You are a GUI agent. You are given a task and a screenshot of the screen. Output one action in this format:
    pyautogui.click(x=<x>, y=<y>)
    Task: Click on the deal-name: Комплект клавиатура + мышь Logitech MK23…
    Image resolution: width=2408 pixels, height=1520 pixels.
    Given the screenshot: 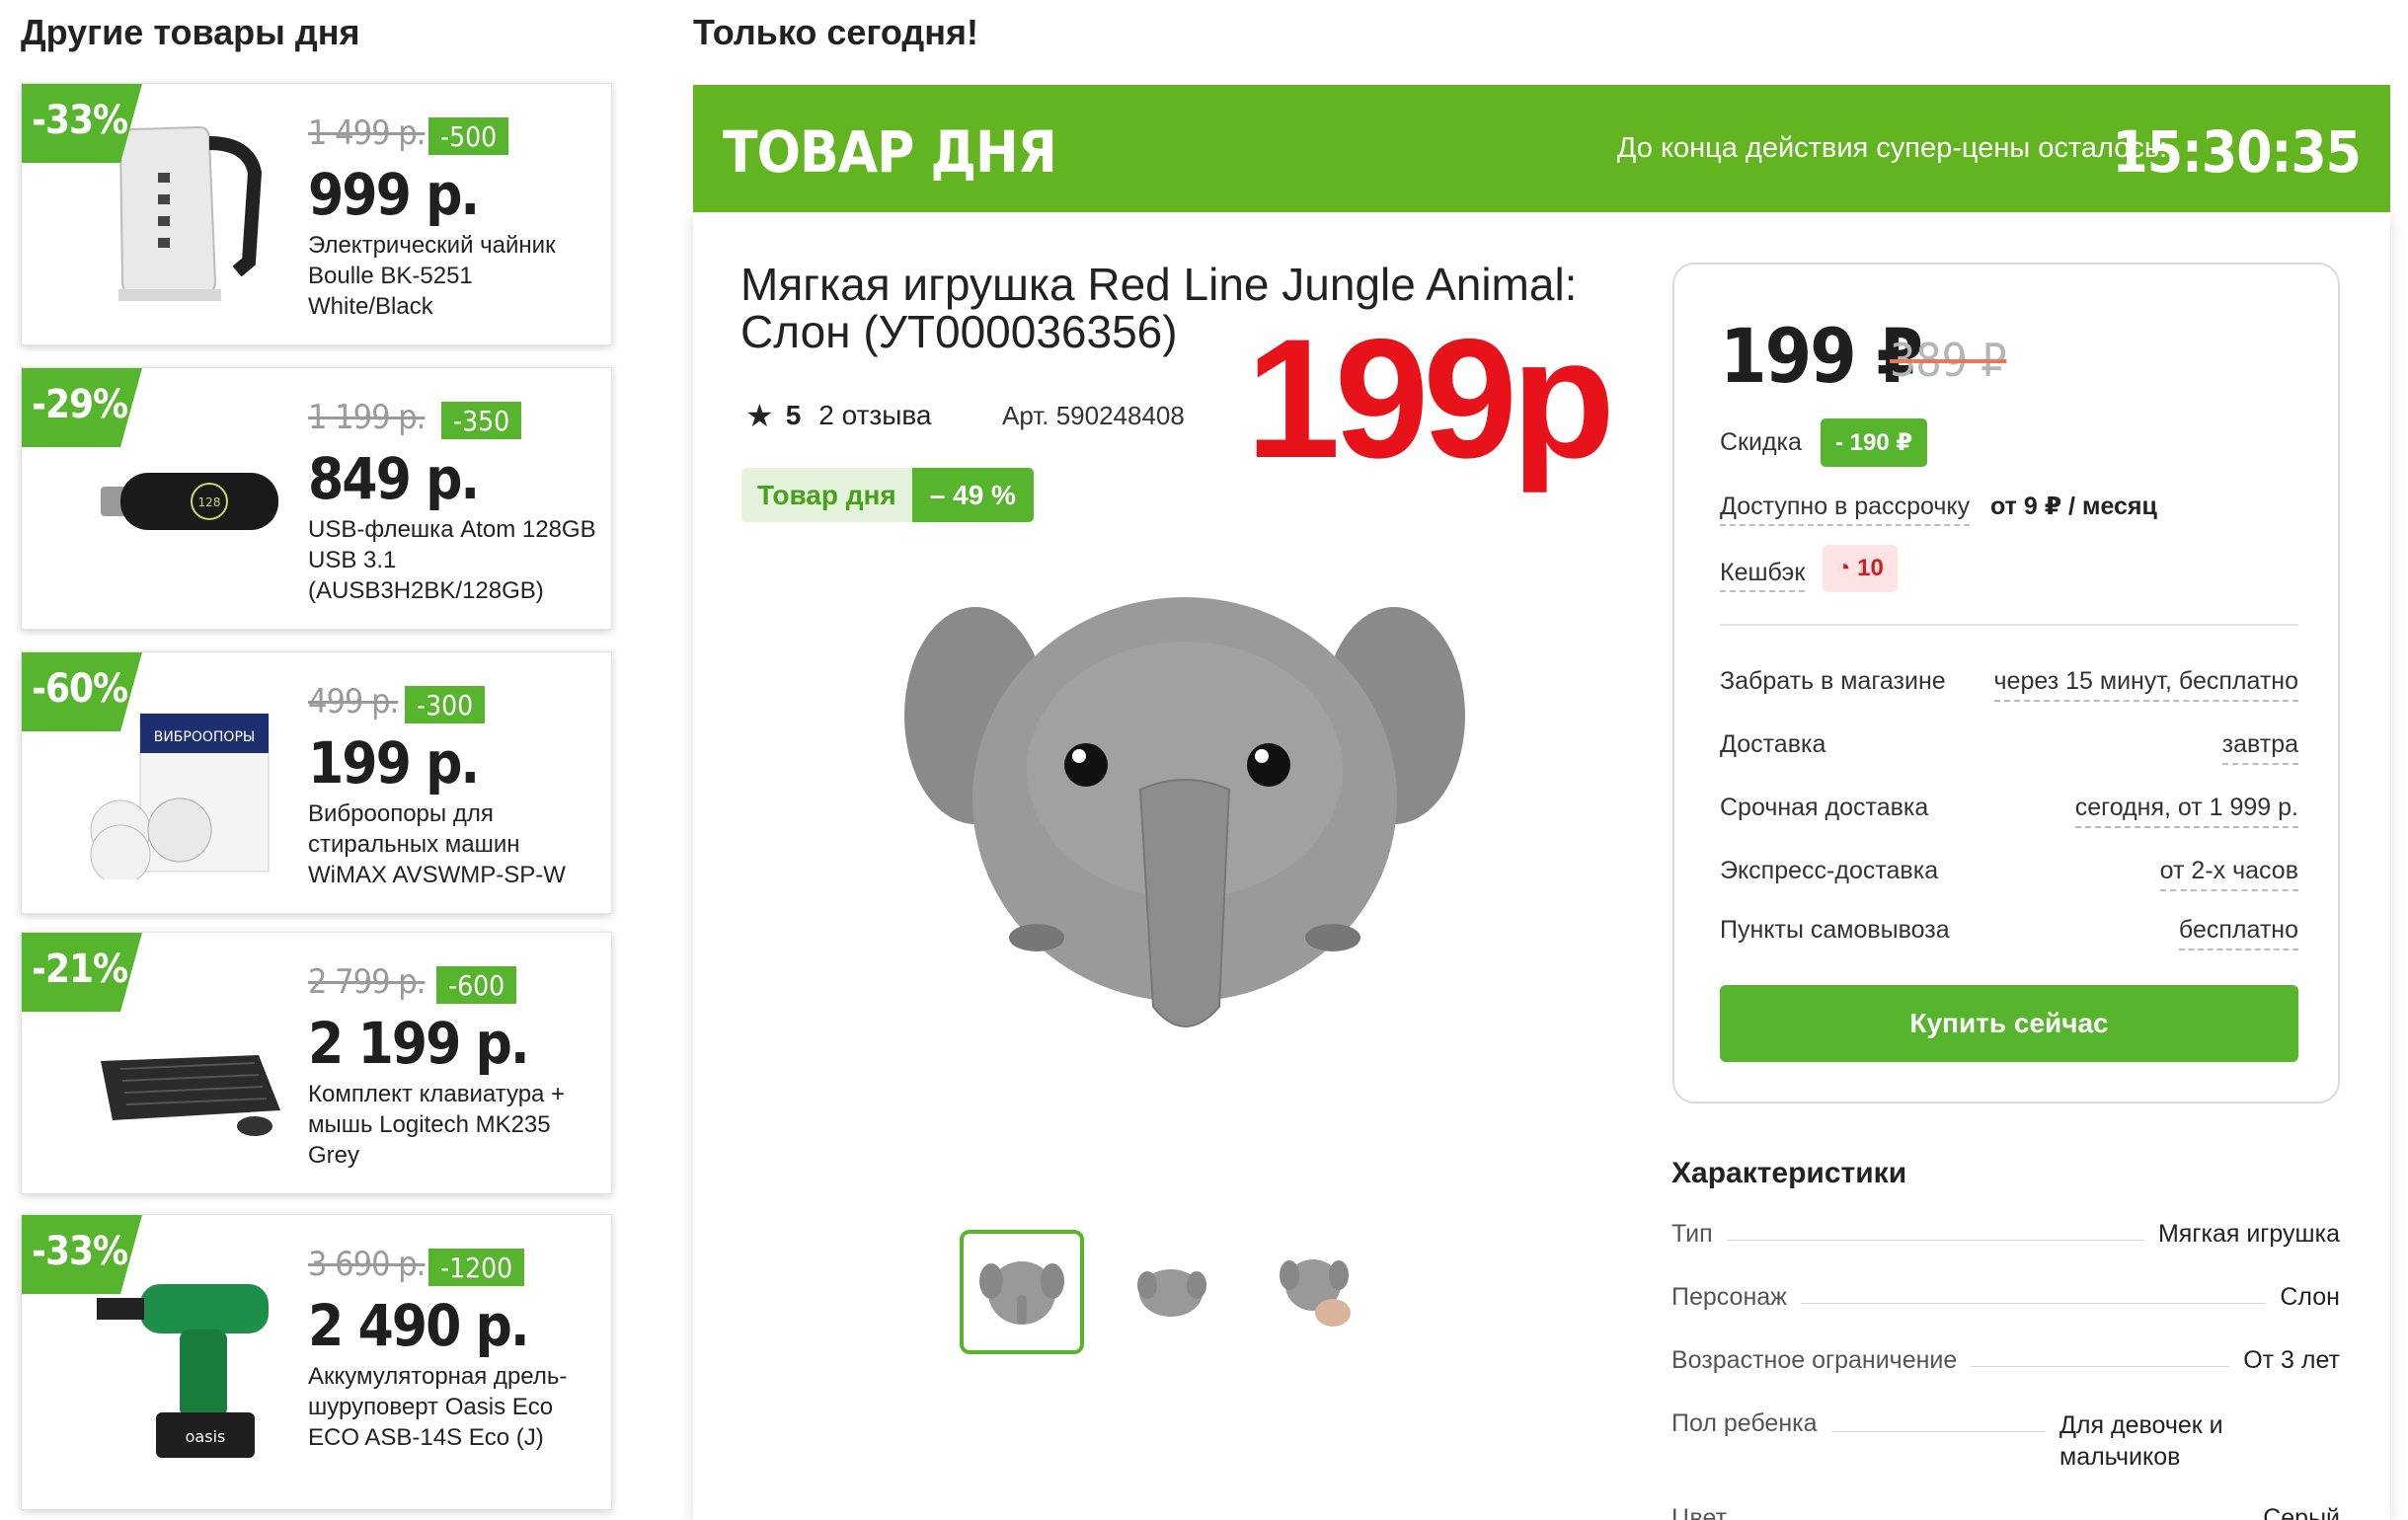 What is the action you would take?
    pyautogui.click(x=456, y=1125)
    